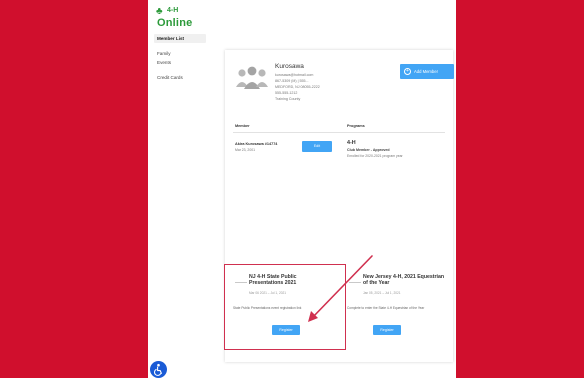 The image size is (584, 378). I want to click on add-member-button: + Add Member, so click(427, 71).